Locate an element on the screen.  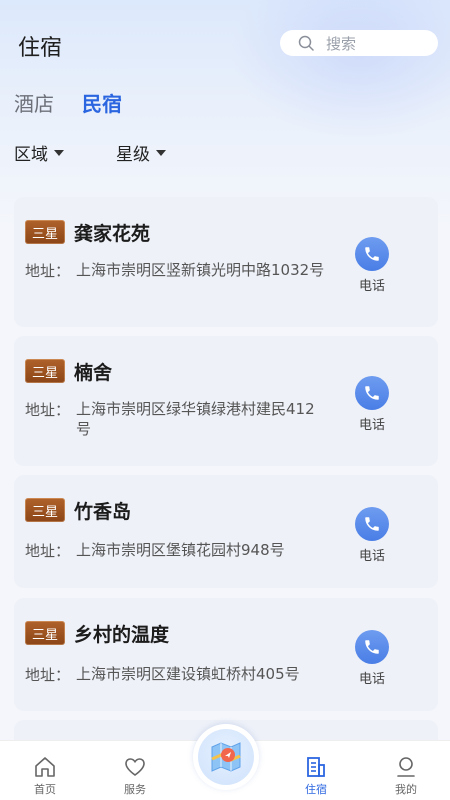
home-icon is located at coordinates (45, 767).